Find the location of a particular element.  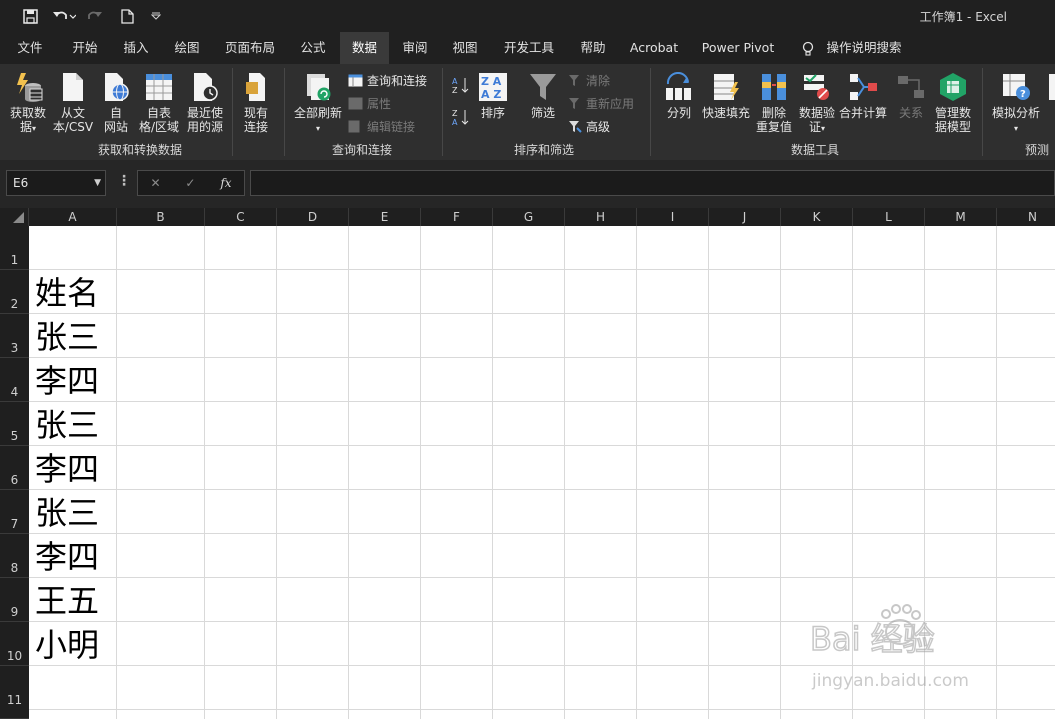

data-validation-button: 数据验 证▾ is located at coordinates (817, 104).